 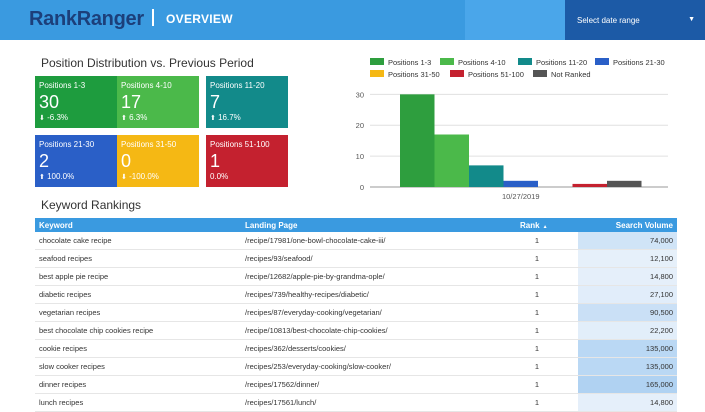 I want to click on keyword-cell: cookie recipes, so click(x=63, y=348).